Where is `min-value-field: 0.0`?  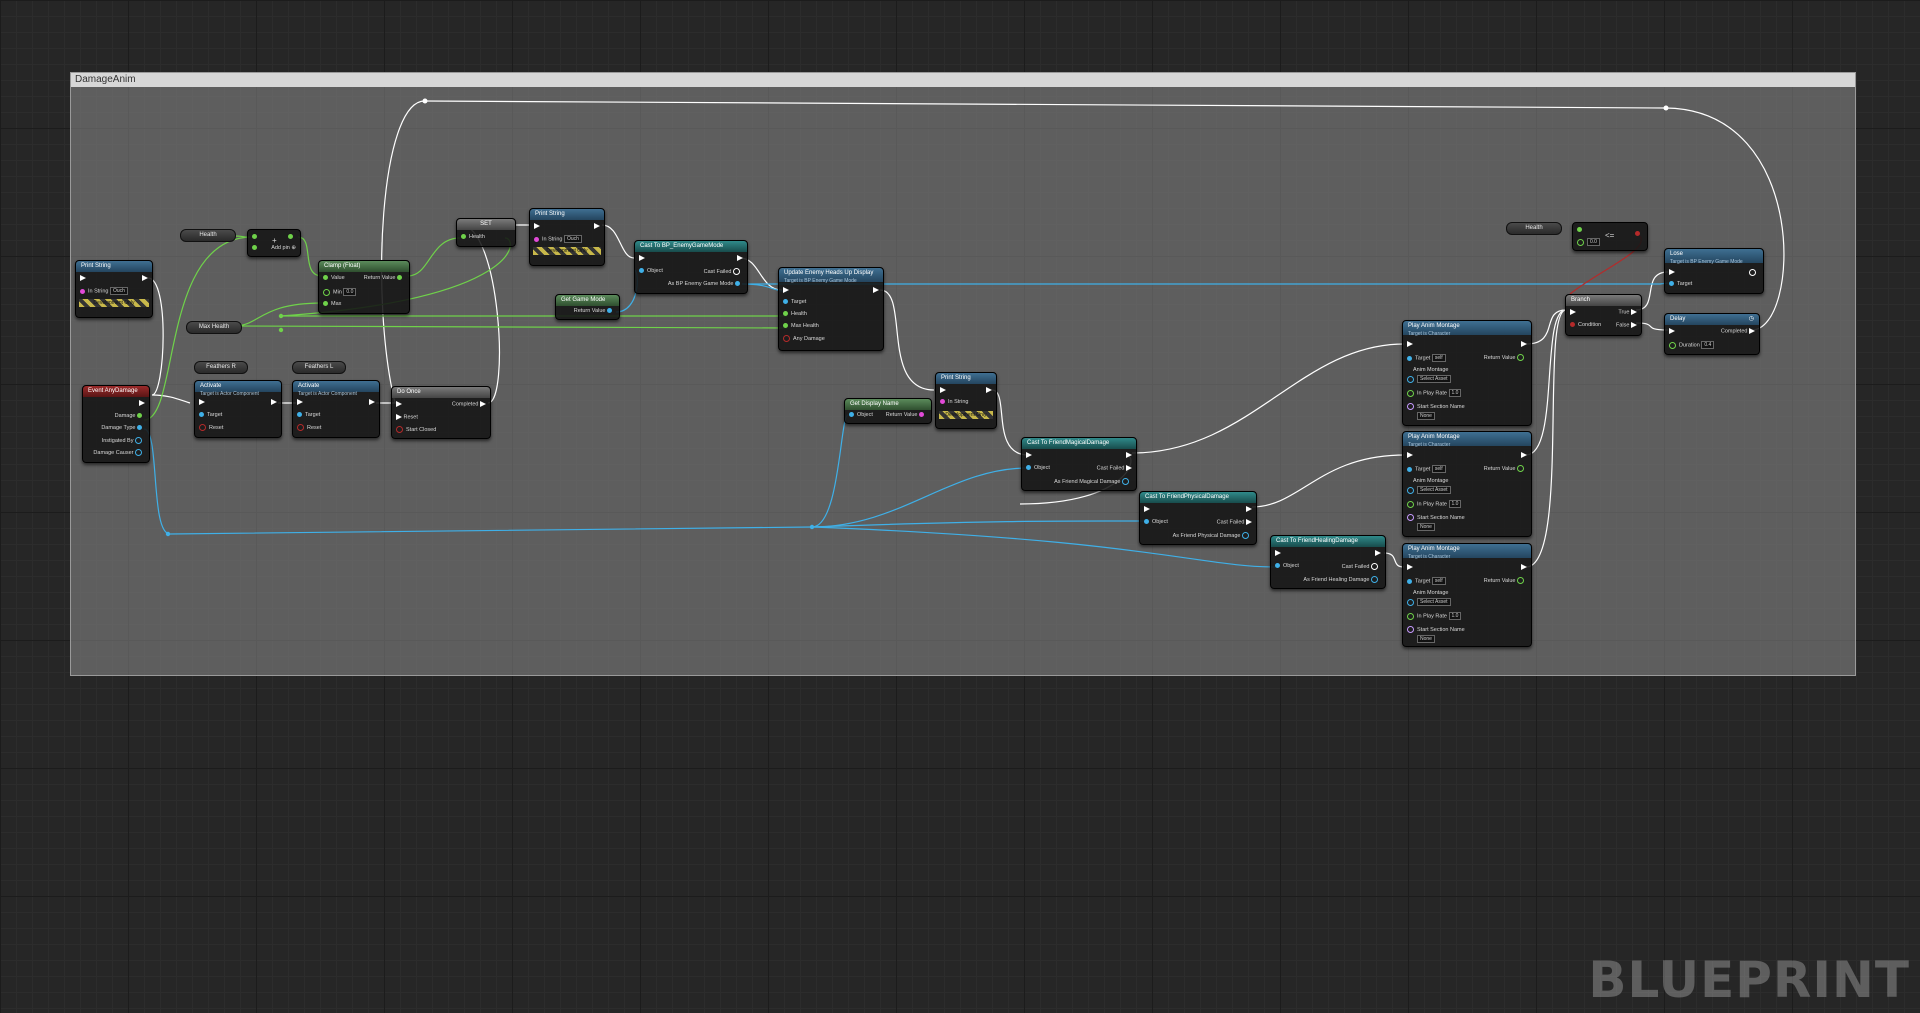 min-value-field: 0.0 is located at coordinates (350, 292).